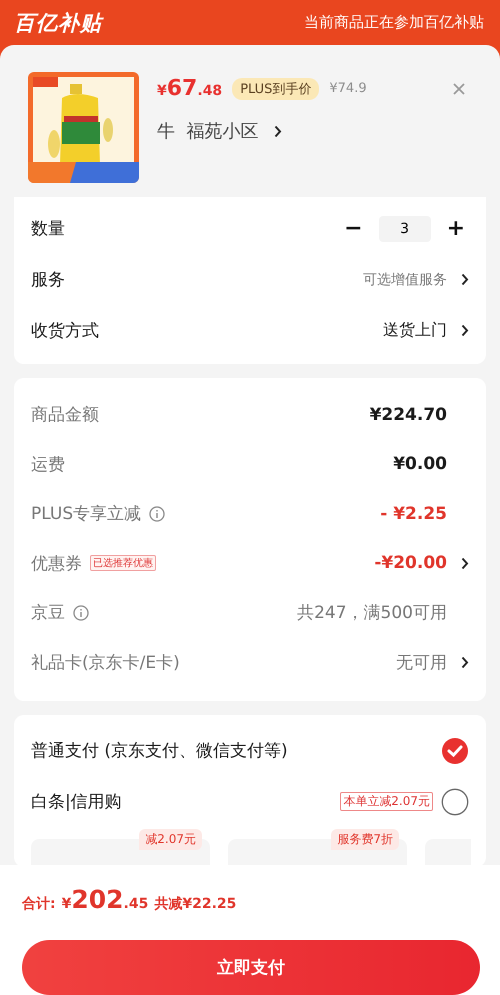 The image size is (500, 995). I want to click on option-label: 数量, so click(48, 229).